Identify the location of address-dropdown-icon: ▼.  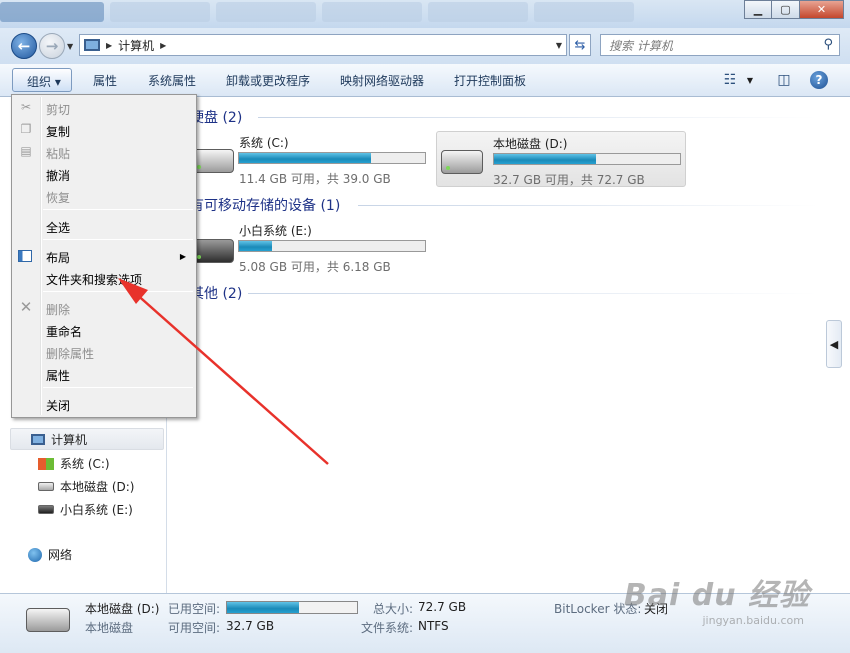
(559, 45).